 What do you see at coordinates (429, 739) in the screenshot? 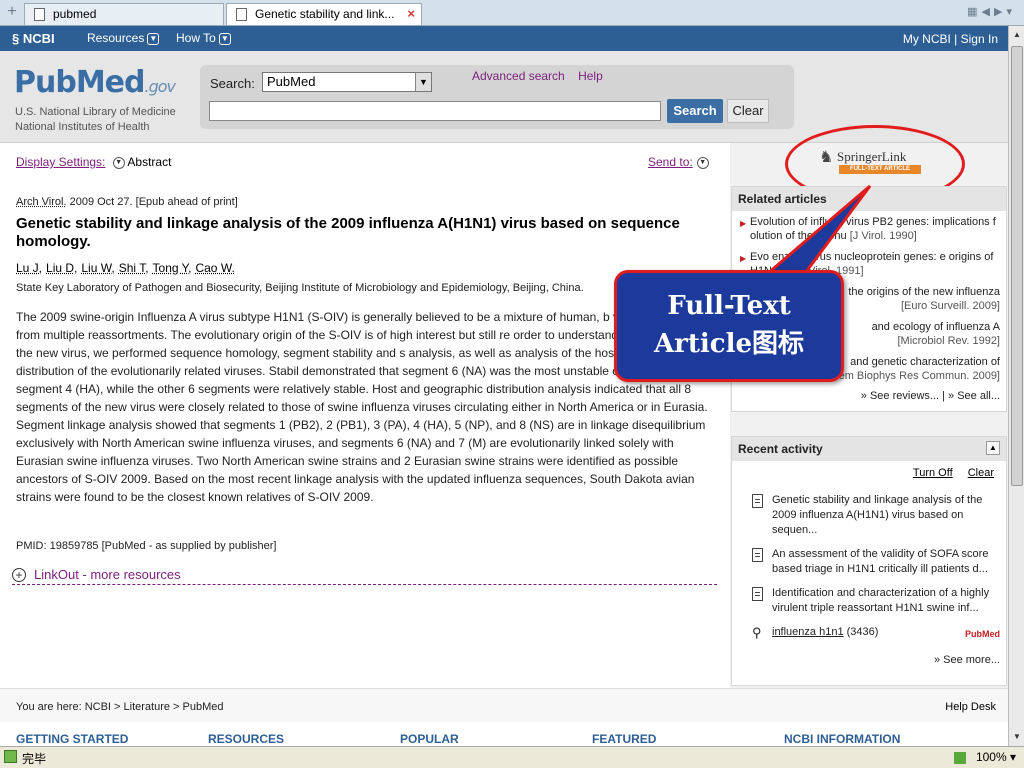
I see `footer-popular: POPULAR` at bounding box center [429, 739].